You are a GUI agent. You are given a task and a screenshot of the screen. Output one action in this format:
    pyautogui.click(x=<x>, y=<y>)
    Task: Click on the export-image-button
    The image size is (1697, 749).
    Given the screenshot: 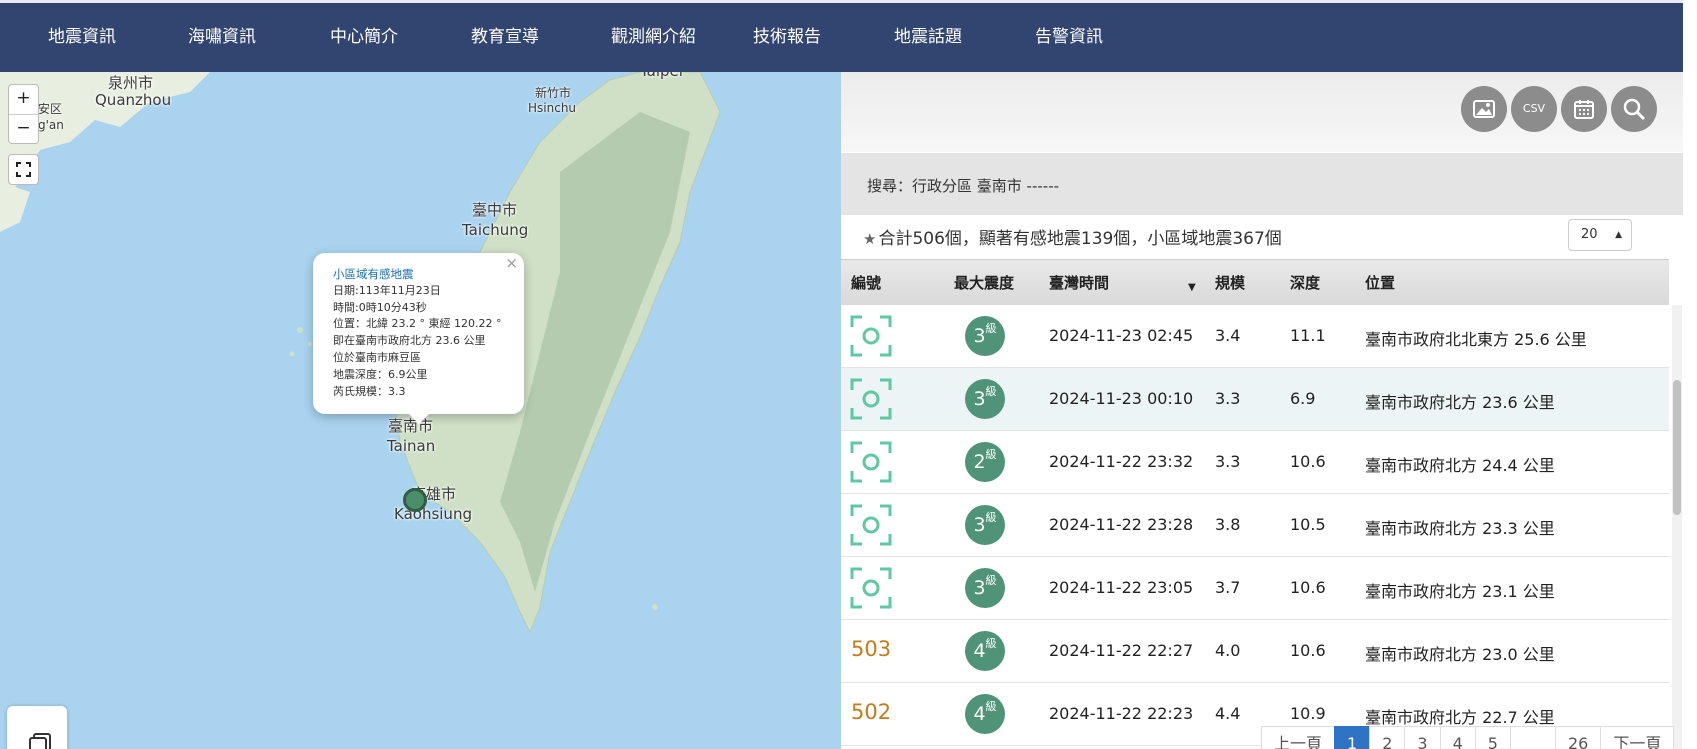 What is the action you would take?
    pyautogui.click(x=1484, y=109)
    